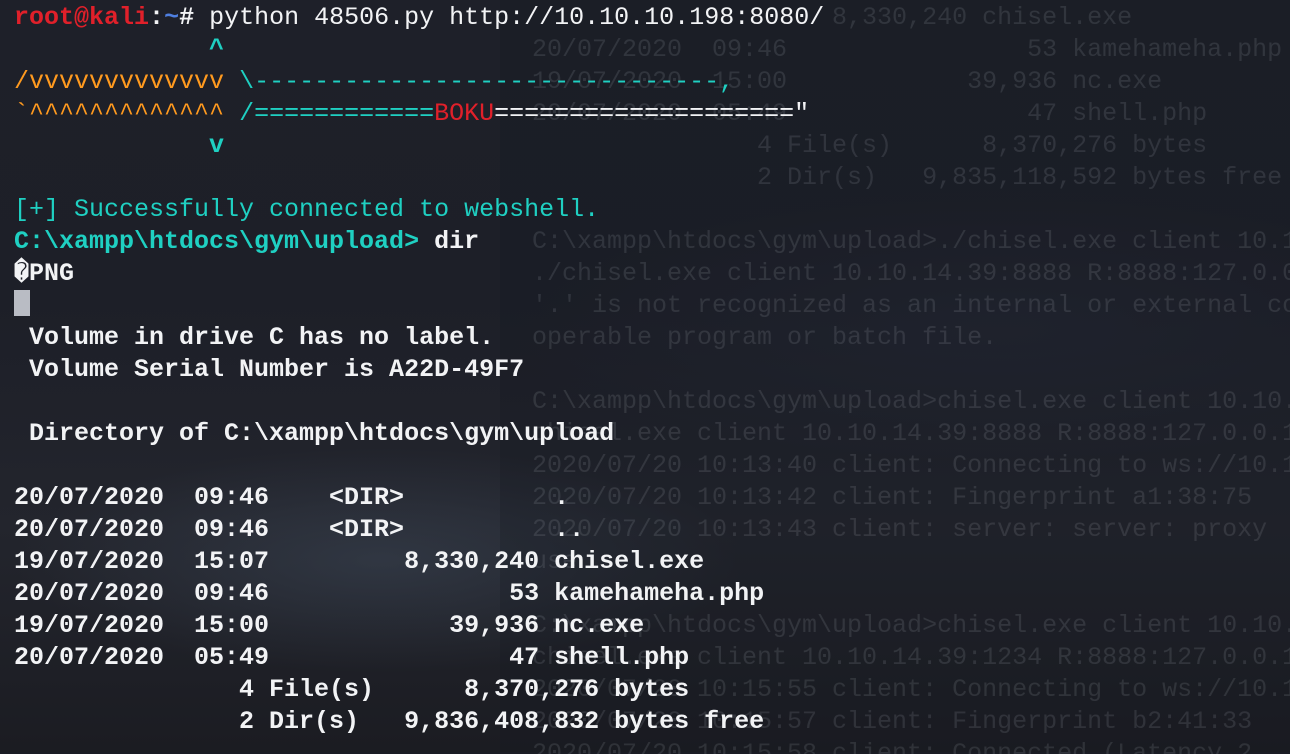  I want to click on banner-arrow-right-bottom-pre: /============, so click(337, 113).